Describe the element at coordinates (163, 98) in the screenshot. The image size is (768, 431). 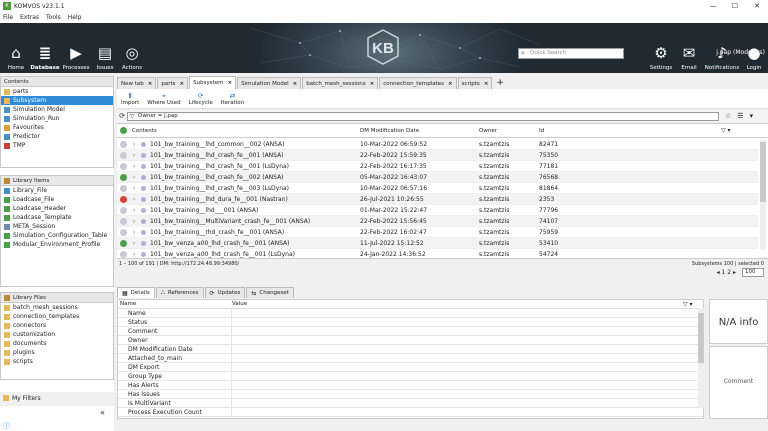
I see `where-used-button: ⌖ Where Used` at that location.